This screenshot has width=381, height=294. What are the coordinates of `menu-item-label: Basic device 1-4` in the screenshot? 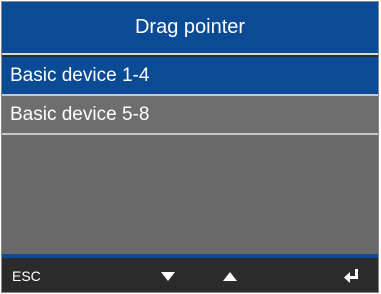 It's located at (80, 75).